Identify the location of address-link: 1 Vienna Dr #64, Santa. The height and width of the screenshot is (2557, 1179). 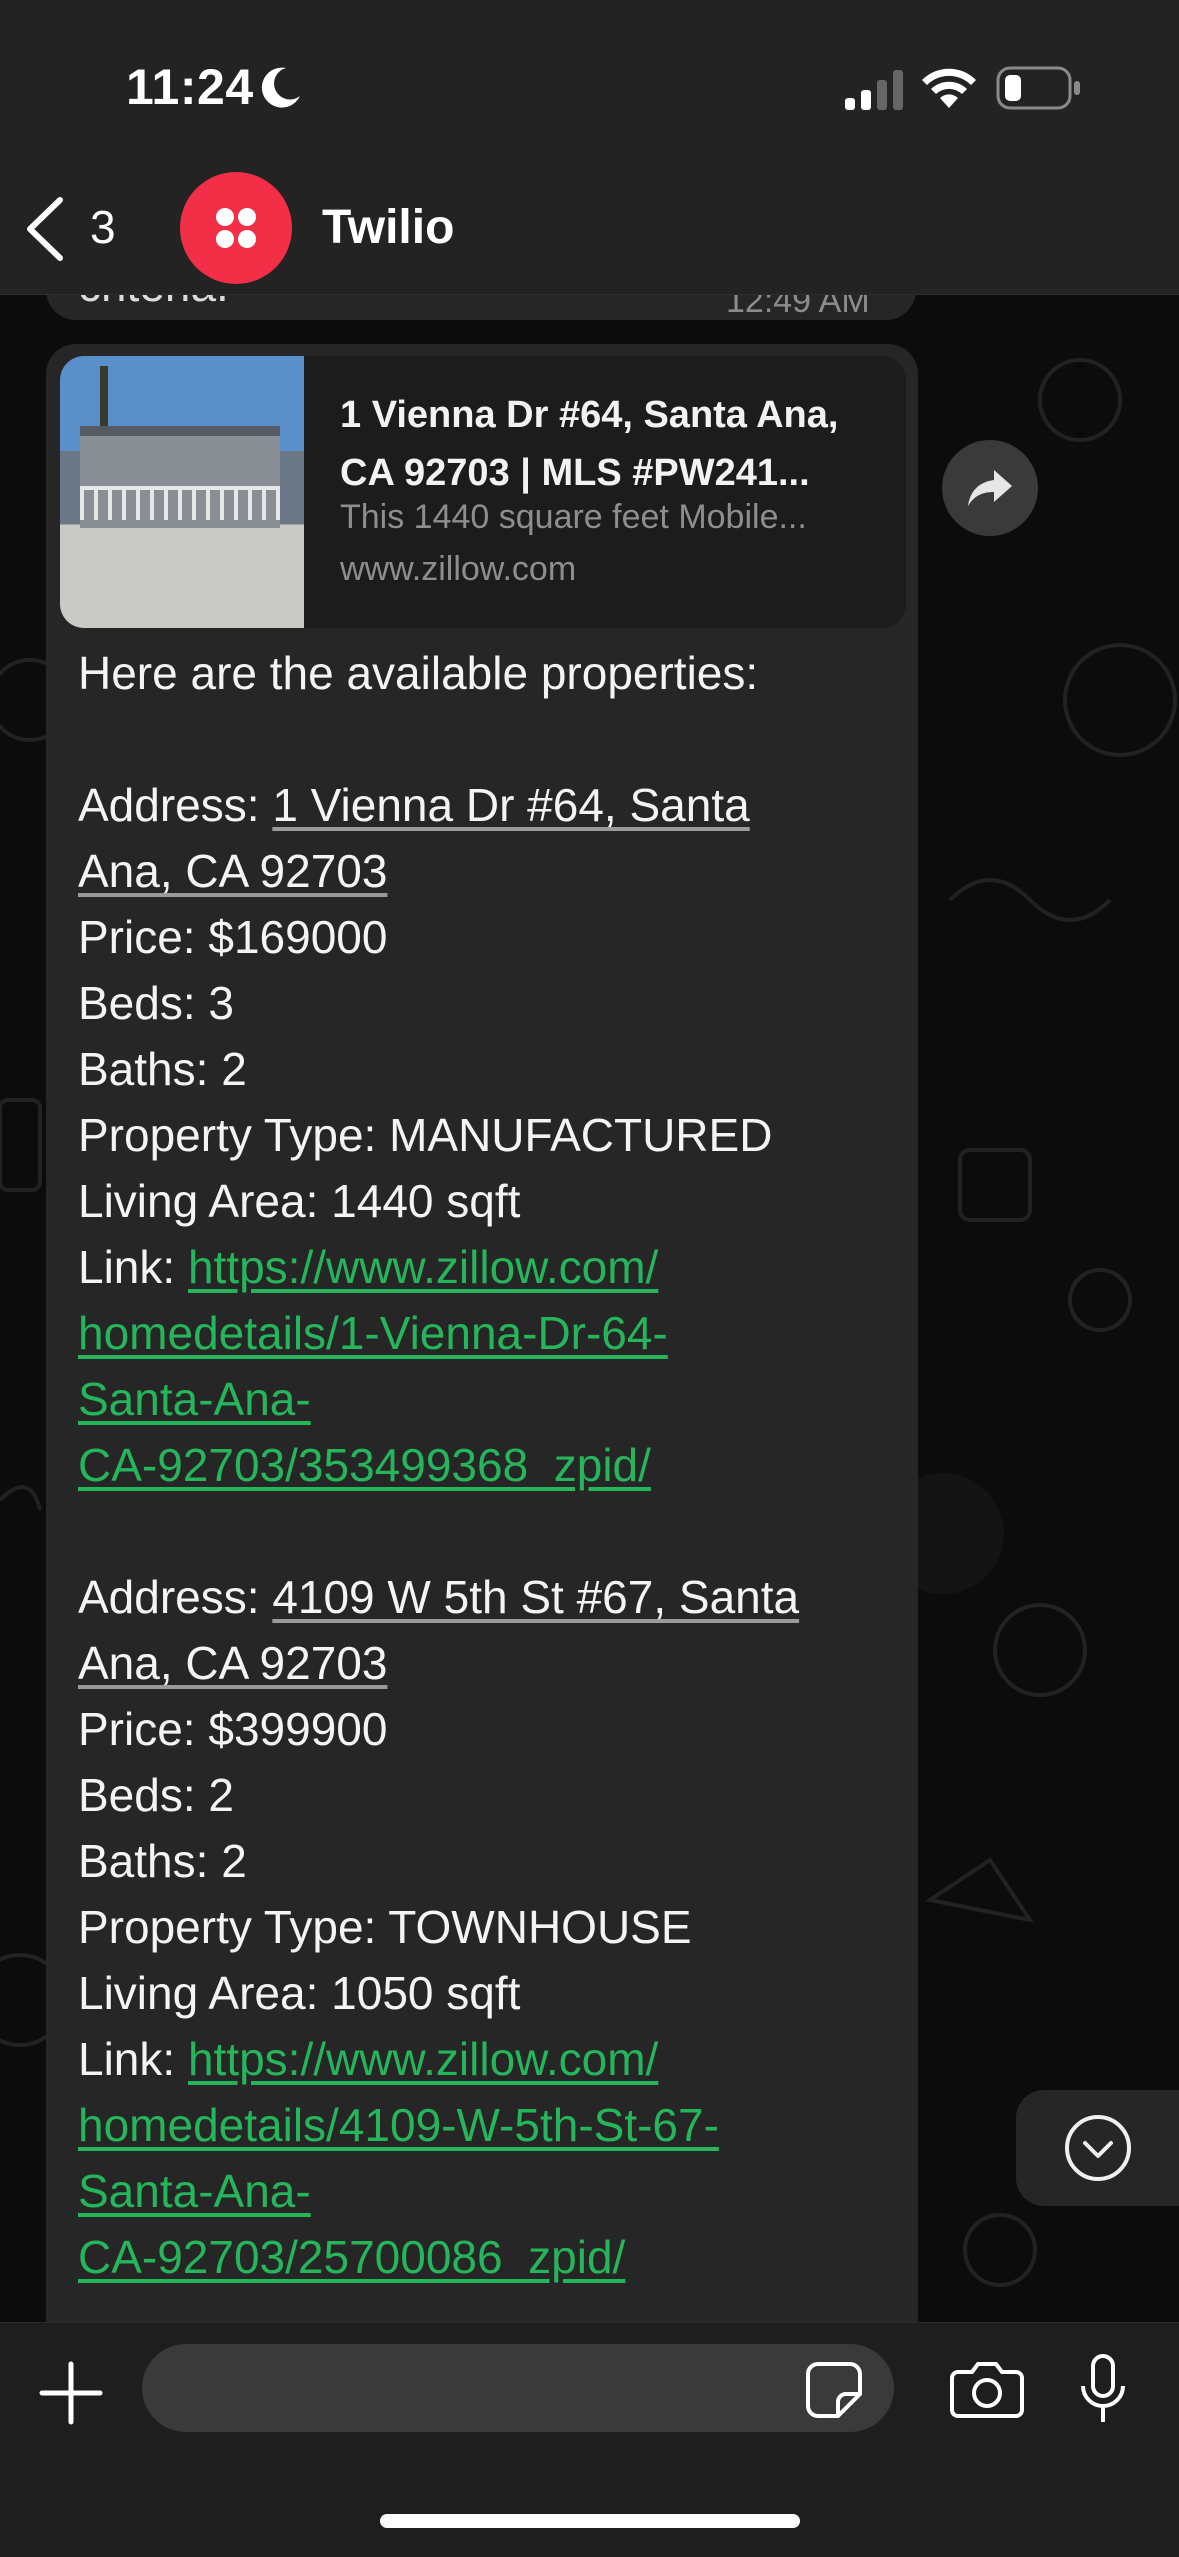
(510, 805).